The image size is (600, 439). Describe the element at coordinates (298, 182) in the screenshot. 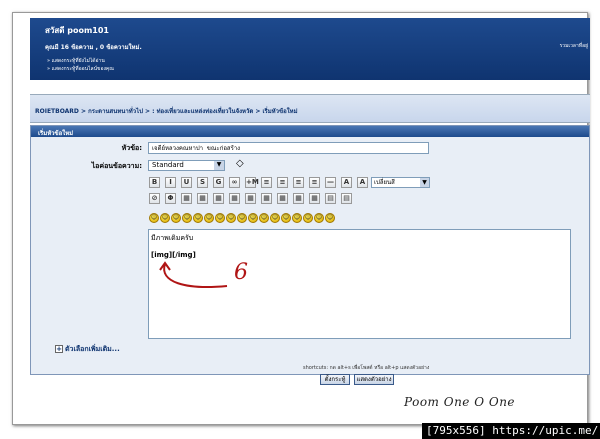

I see `toolbar-button-10: ≡` at that location.